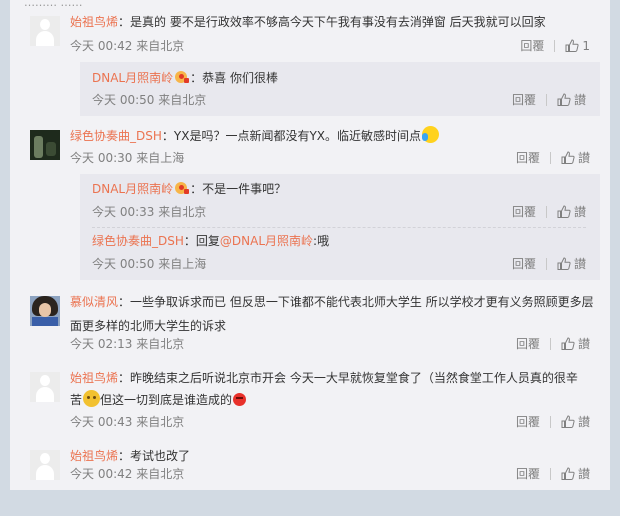  What do you see at coordinates (340, 89) in the screenshot?
I see `reply-box: DNAL月照南岭 ：恭喜 你们很棒 今天 00:50 来自北京 回覆讃` at bounding box center [340, 89].